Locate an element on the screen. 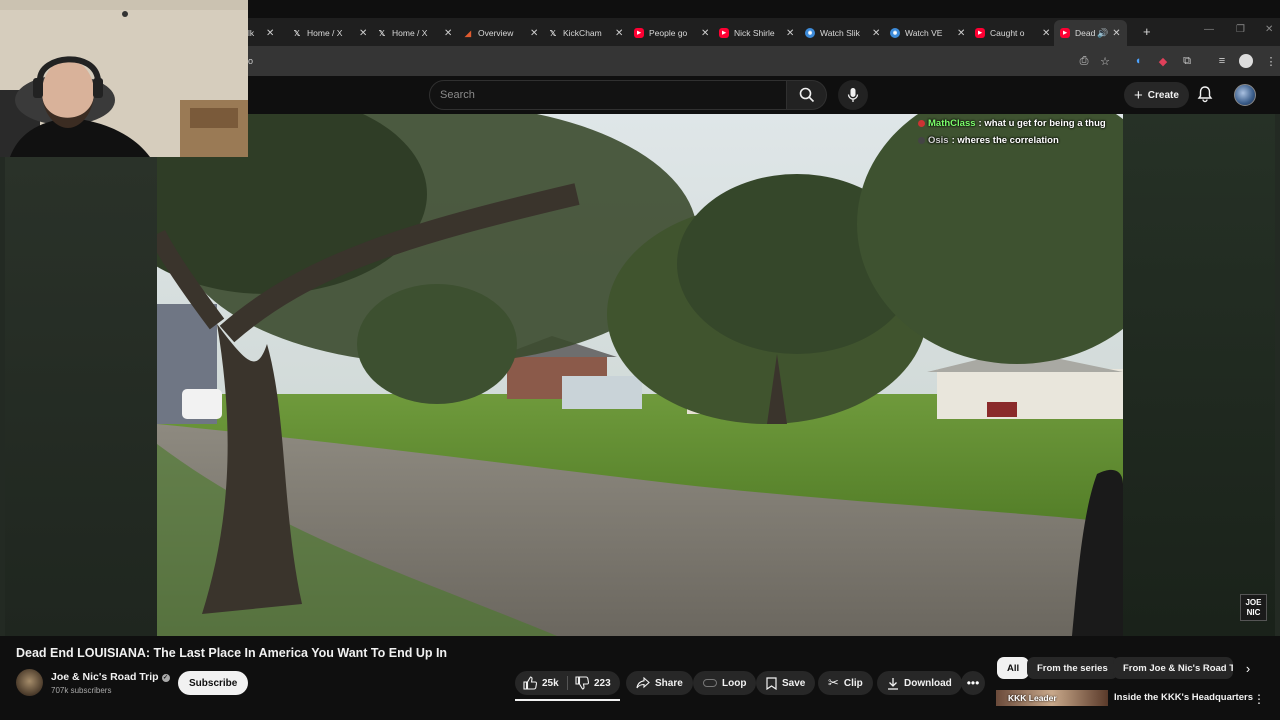 This screenshot has width=1280, height=720. recommended-thumbnail: KKK Leader is located at coordinates (1052, 698).